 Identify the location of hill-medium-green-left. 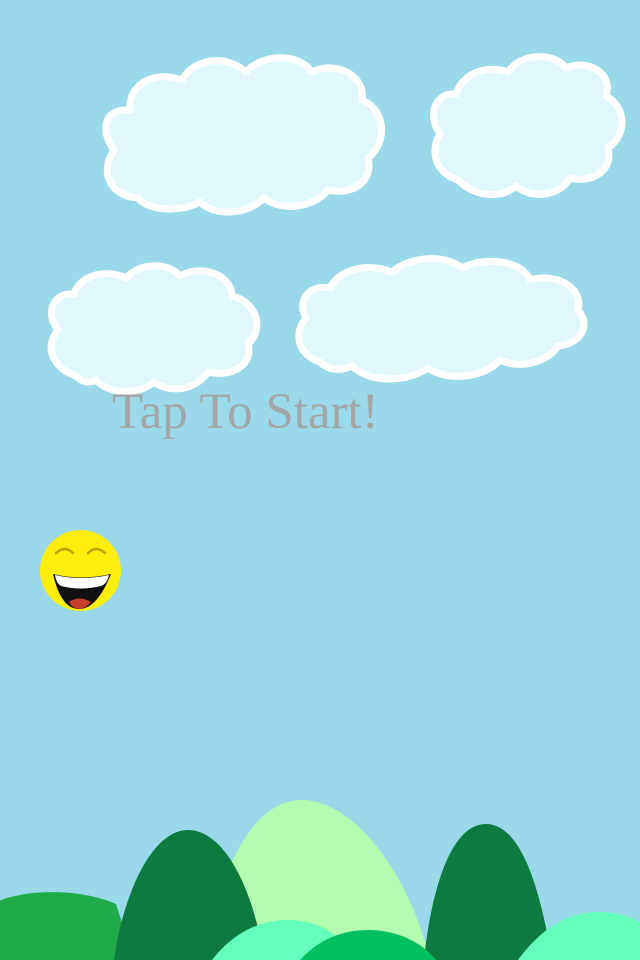
(67, 926).